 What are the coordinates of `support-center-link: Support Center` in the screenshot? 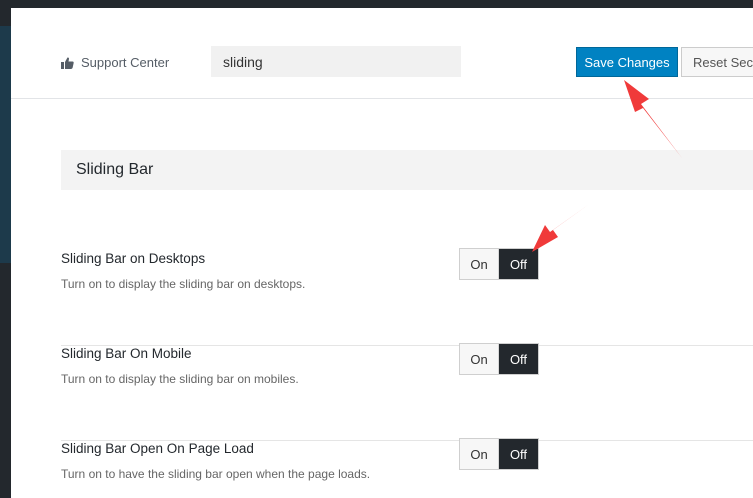 It's located at (115, 62).